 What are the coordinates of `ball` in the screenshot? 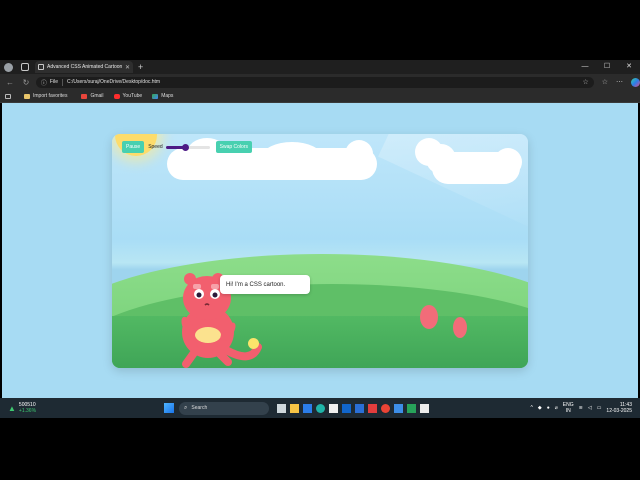 It's located at (253, 343).